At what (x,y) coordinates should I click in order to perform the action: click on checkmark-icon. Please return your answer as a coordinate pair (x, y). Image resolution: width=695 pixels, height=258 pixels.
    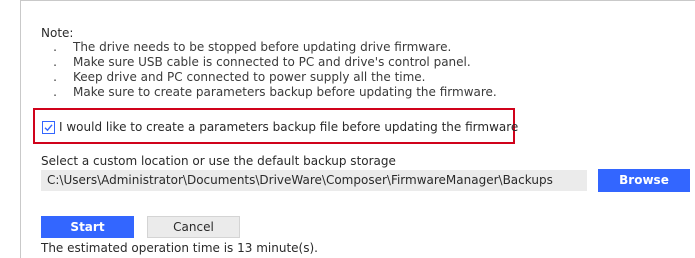
    Looking at the image, I should click on (48, 128).